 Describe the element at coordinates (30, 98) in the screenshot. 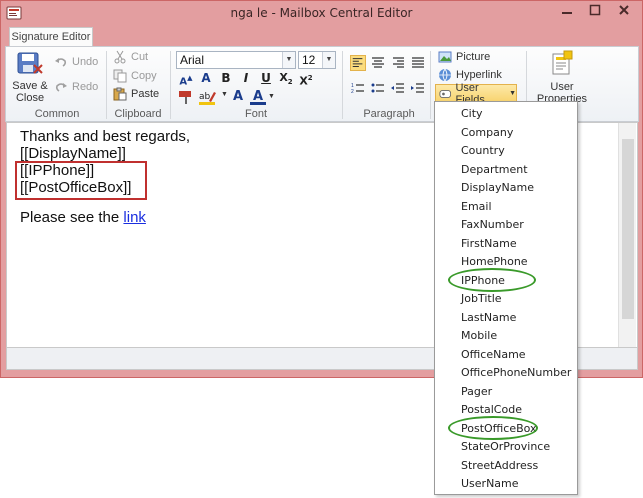

I see `save-close-label-2: Close` at that location.